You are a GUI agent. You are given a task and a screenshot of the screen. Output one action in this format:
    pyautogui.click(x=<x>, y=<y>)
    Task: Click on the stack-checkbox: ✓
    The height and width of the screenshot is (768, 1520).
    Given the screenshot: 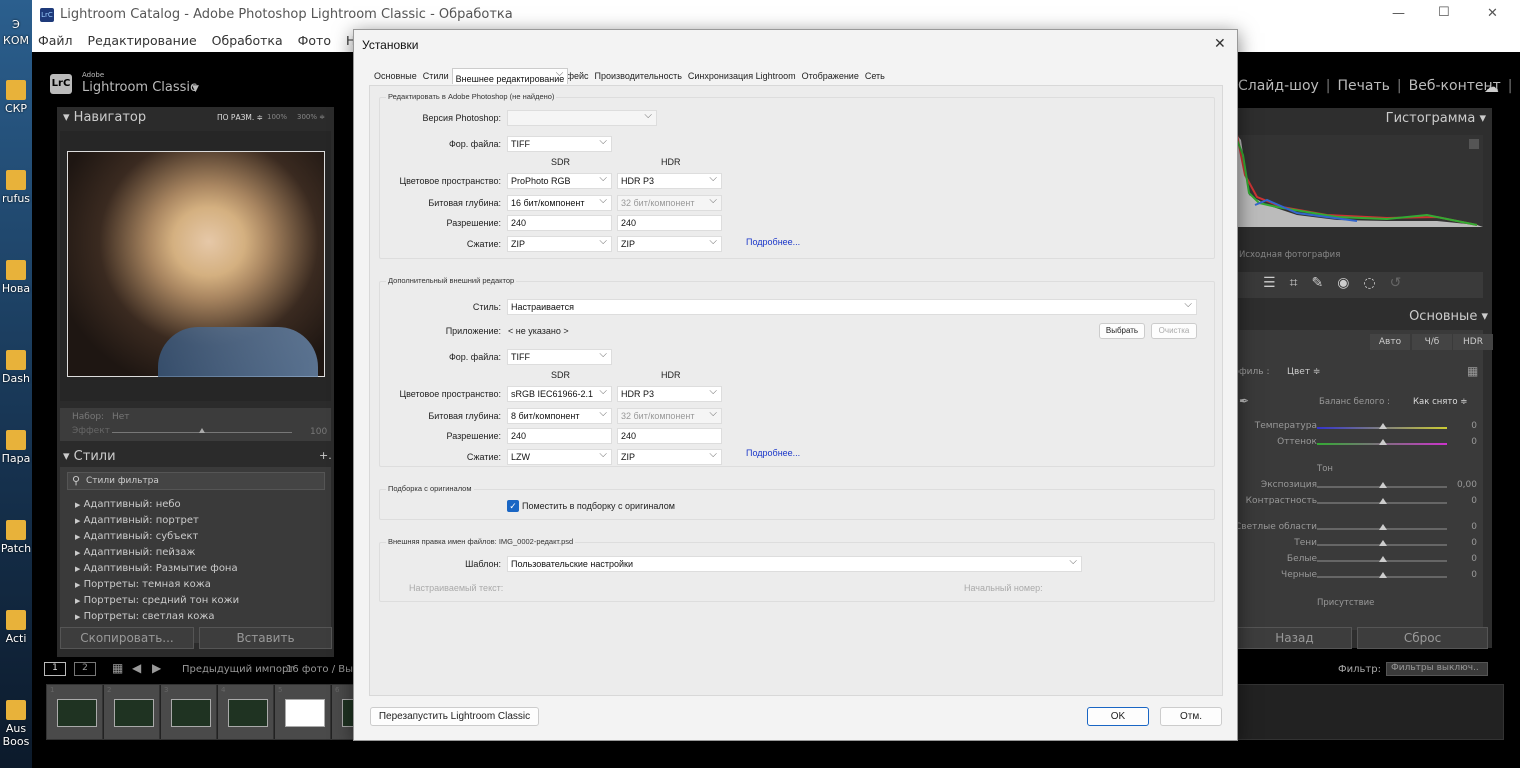 What is the action you would take?
    pyautogui.click(x=513, y=506)
    